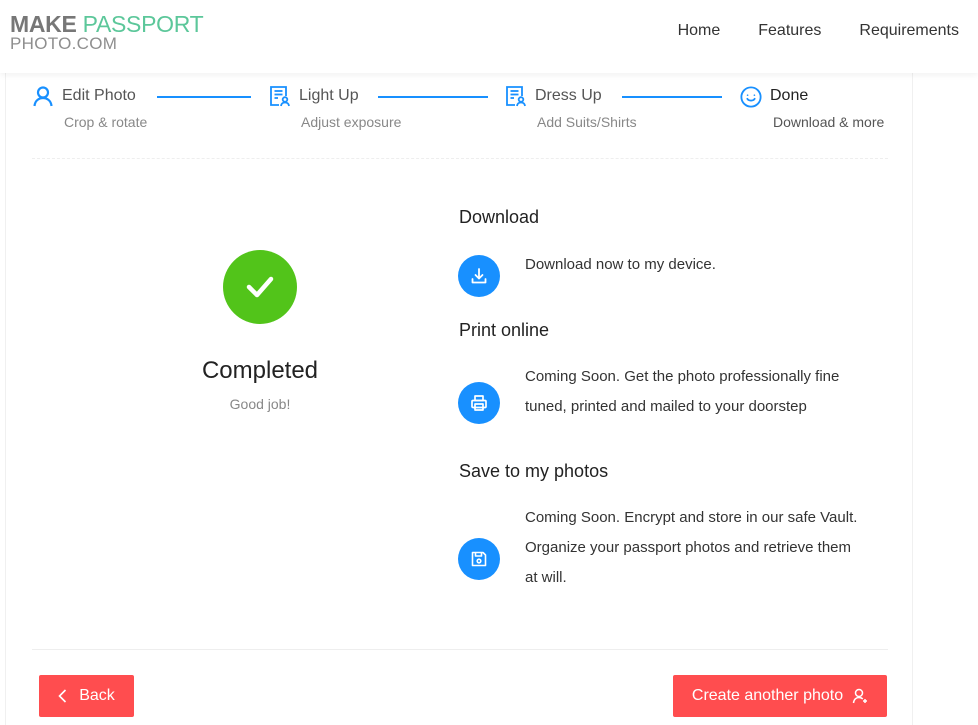 This screenshot has width=978, height=725. I want to click on user-icon, so click(43, 96).